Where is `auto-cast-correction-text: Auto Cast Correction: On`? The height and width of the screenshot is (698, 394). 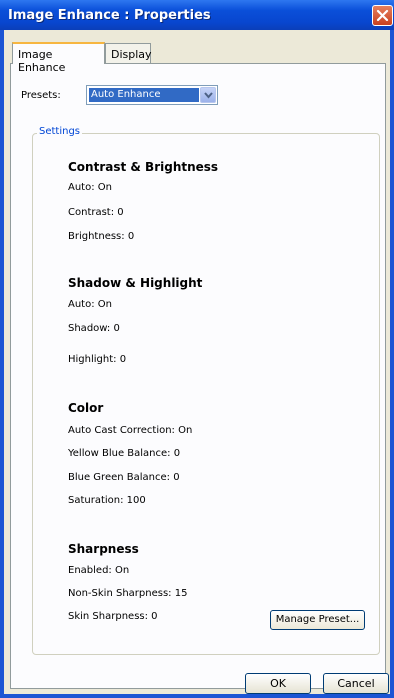 auto-cast-correction-text: Auto Cast Correction: On is located at coordinates (130, 430).